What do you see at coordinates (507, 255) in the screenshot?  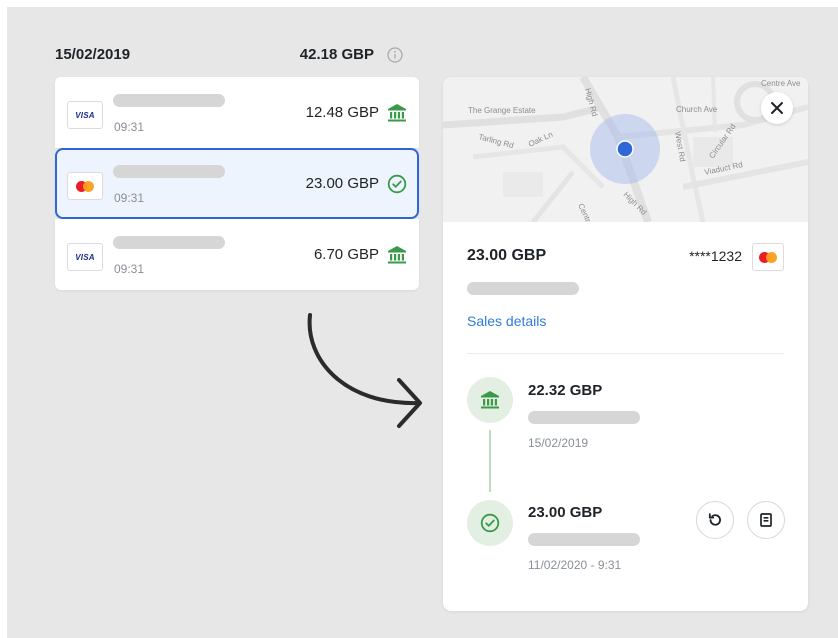 I see `detail-amount: 23.00 GBP` at bounding box center [507, 255].